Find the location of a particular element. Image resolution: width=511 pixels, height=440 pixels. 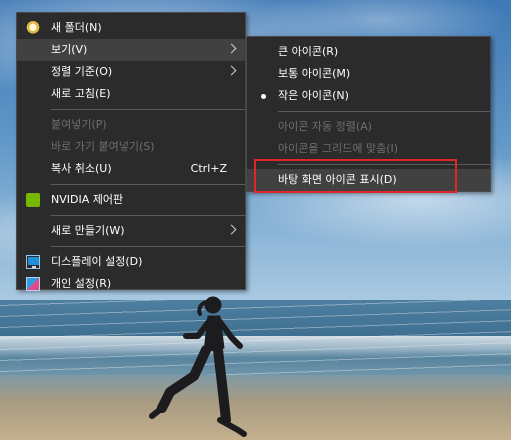

menu-item-label: 큰 아이콘(R) is located at coordinates (308, 51).